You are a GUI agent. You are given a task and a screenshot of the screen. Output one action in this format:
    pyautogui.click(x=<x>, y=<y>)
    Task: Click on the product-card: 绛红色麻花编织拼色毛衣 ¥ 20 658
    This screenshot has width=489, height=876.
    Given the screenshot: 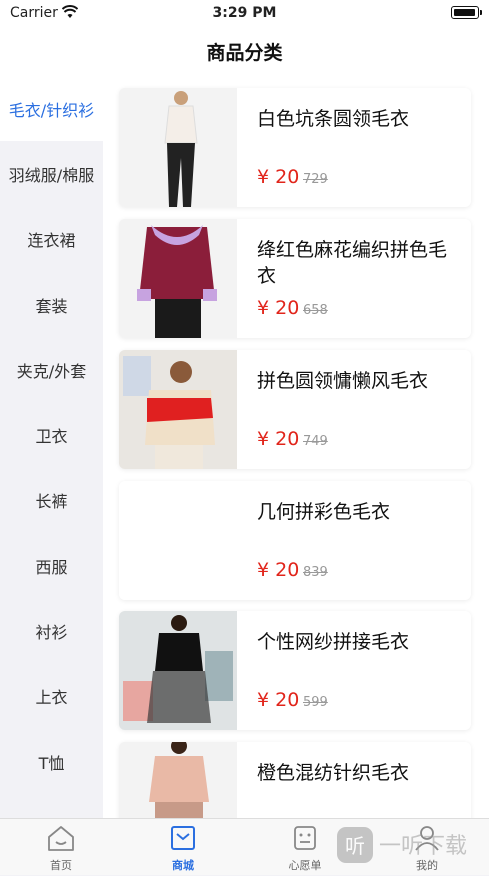 What is the action you would take?
    pyautogui.click(x=295, y=278)
    